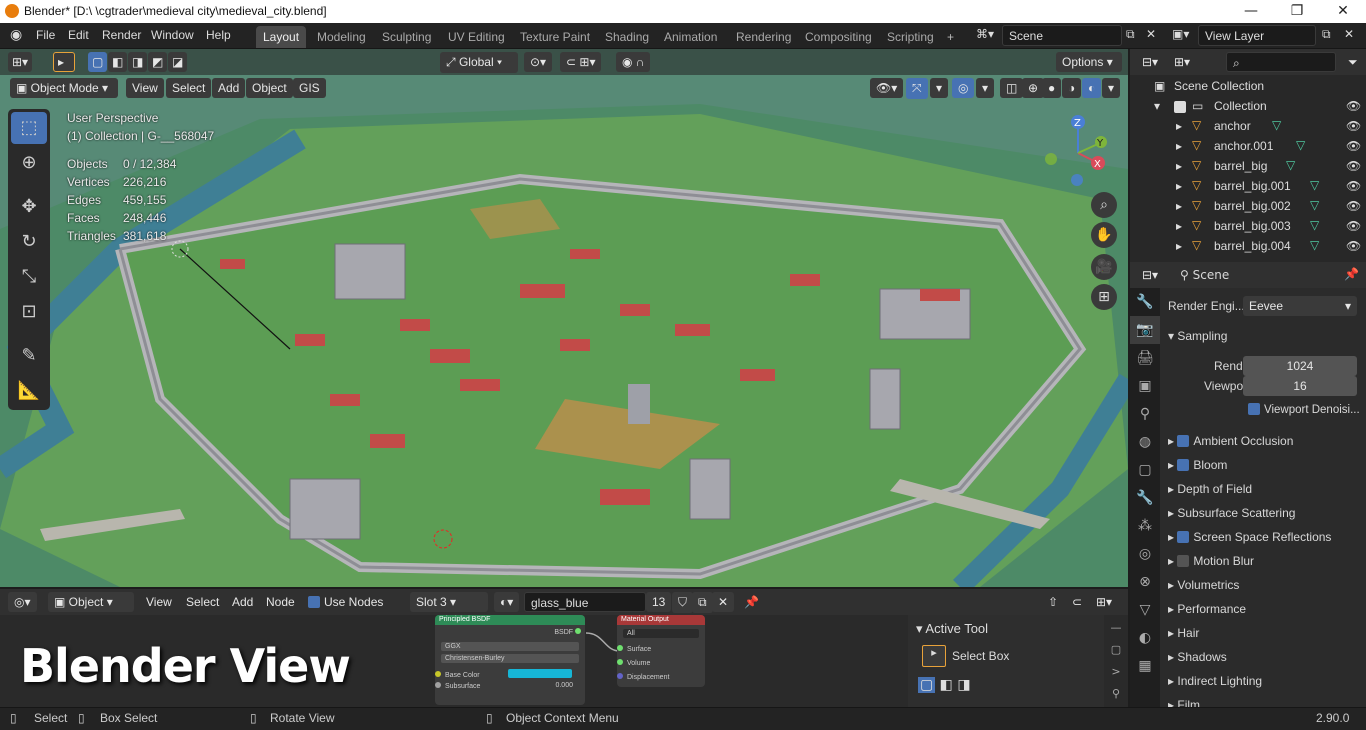 This screenshot has height=730, width=1366. I want to click on subsurface-scattering-panel: ▸ Subsurface Scattering, so click(1231, 513).